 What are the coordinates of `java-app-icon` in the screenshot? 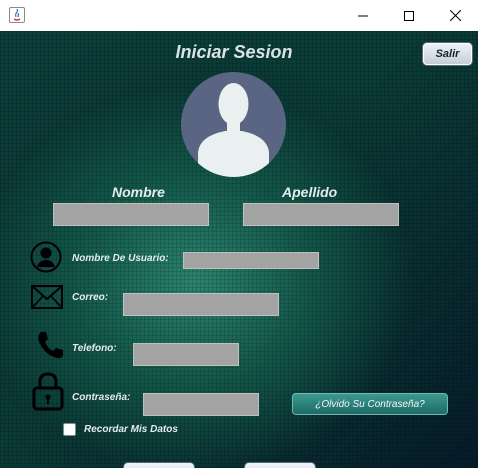 It's located at (17, 15).